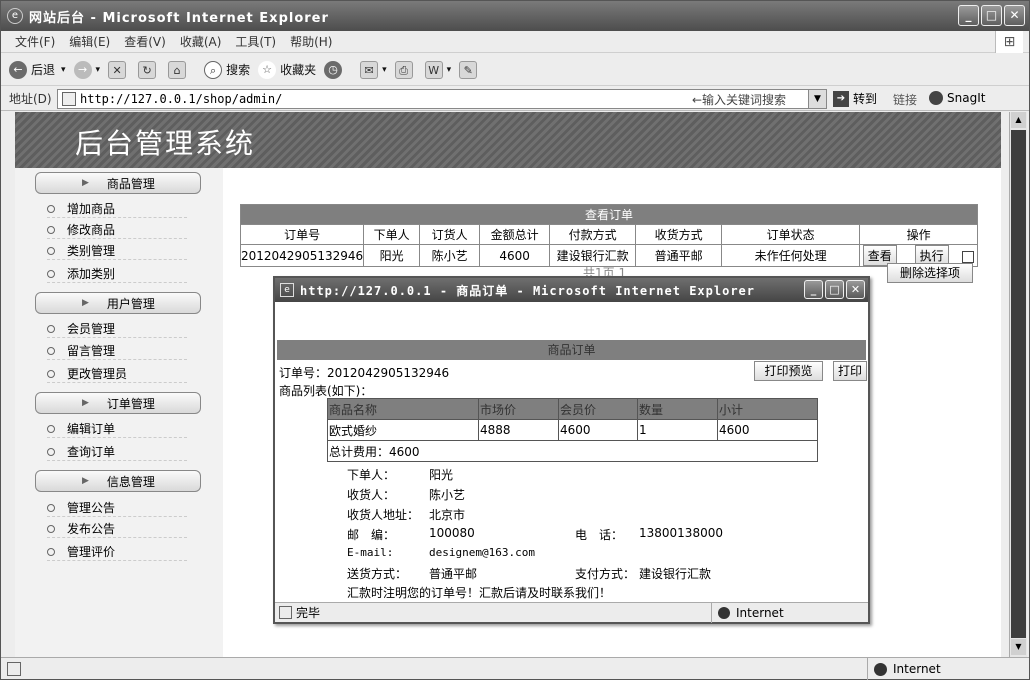 Image resolution: width=1030 pixels, height=680 pixels. Describe the element at coordinates (817, 99) in the screenshot. I see `address-dropdown-icon: ▼` at that location.